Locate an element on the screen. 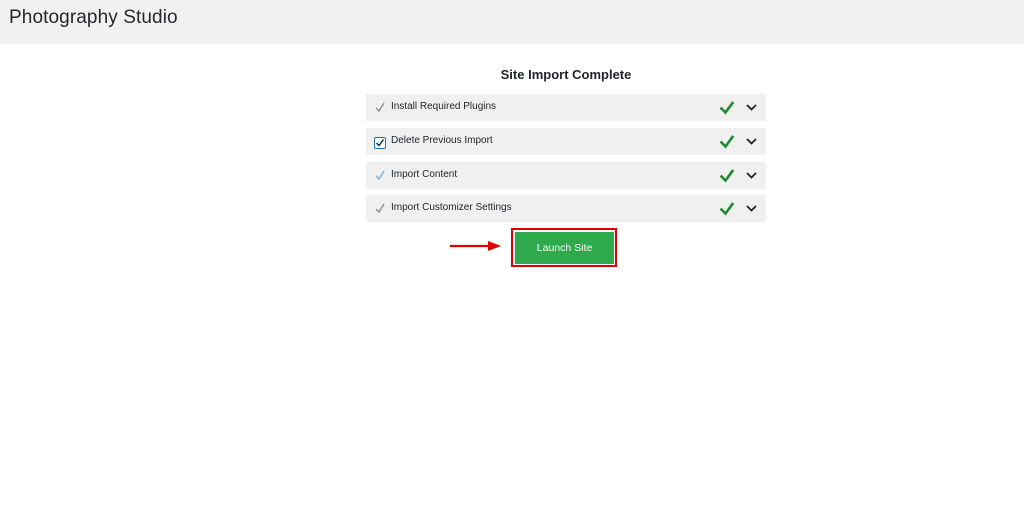 The height and width of the screenshot is (518, 1024). step-label: Install Required Plugins is located at coordinates (444, 106).